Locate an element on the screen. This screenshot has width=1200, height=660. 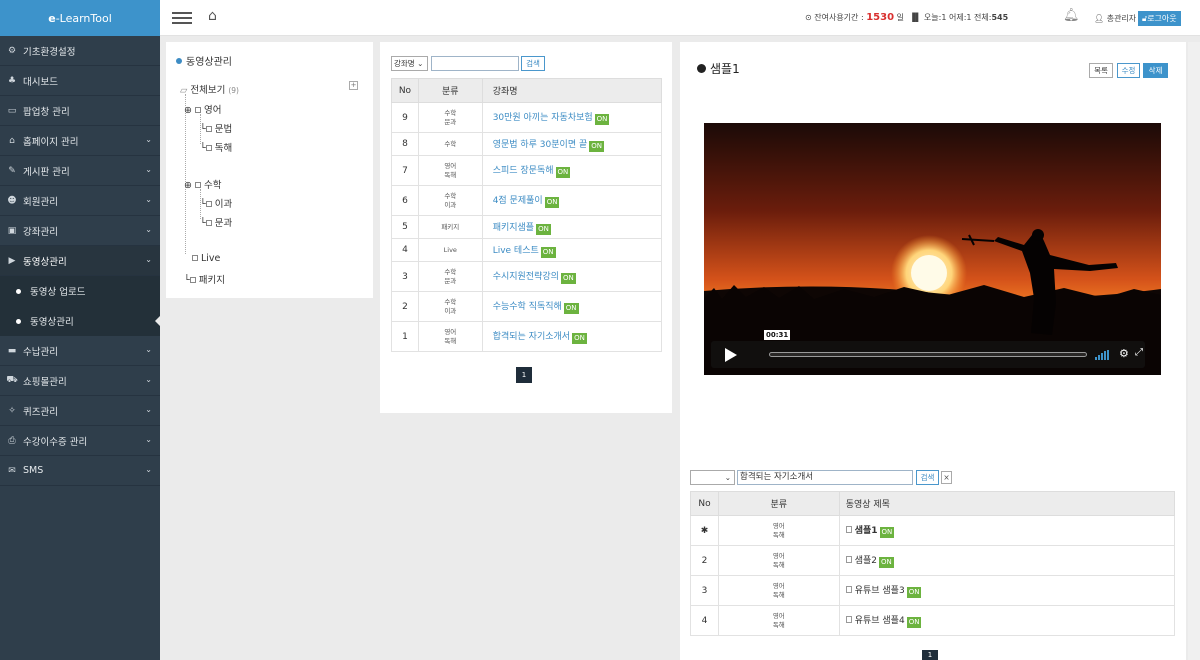
table-row: 8 수학 영문법 하루 30분이면 끝 ON is located at coordinates (527, 144).